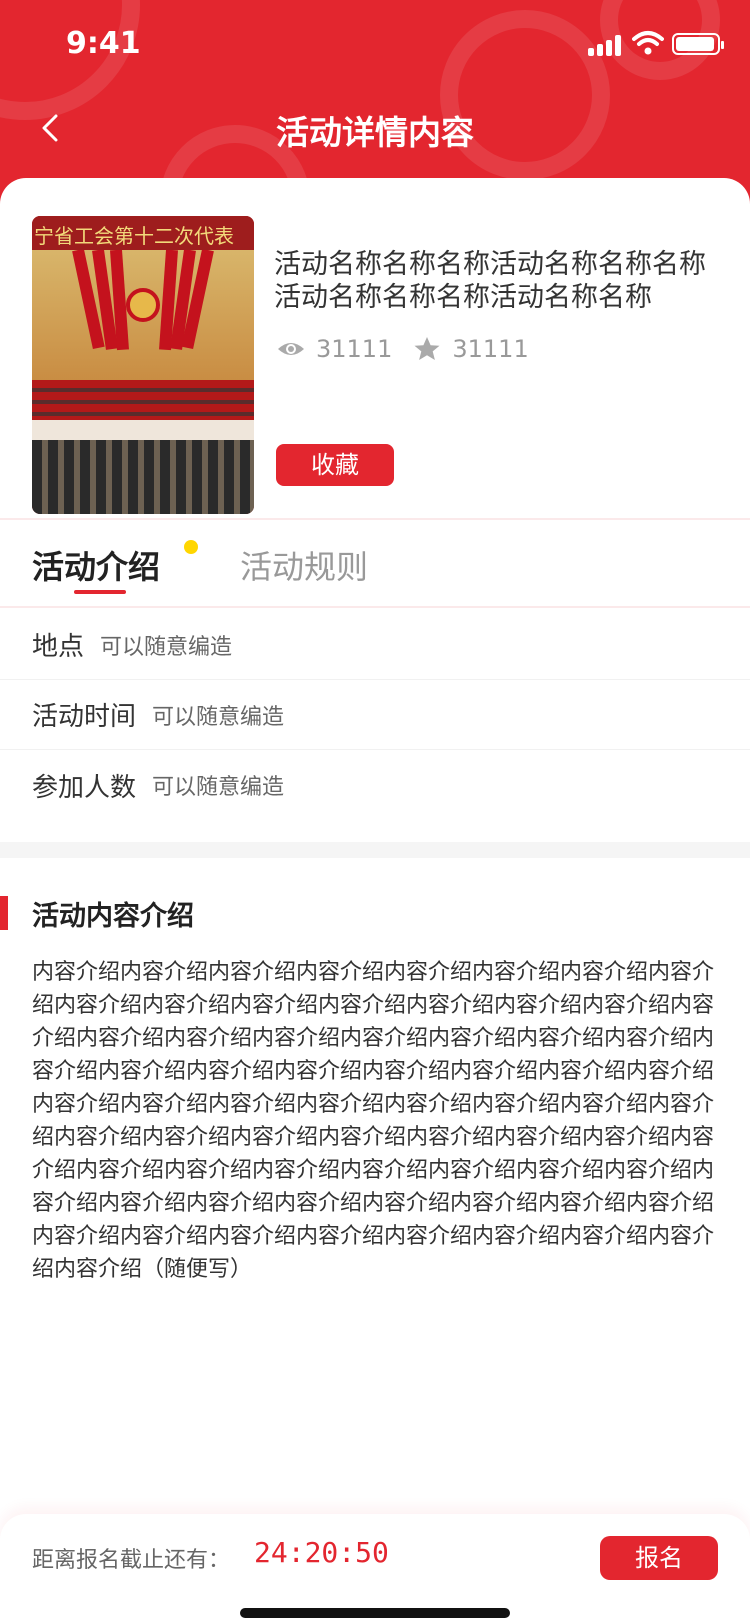  I want to click on tab-bar: 活动介绍 活动规则, so click(375, 563).